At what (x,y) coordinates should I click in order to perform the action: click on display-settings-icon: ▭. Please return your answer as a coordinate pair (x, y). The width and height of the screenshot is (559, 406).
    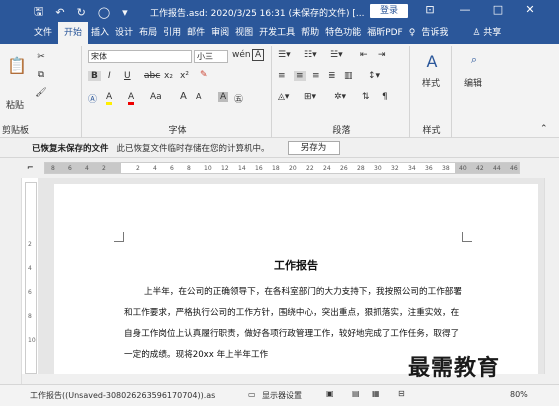
    Looking at the image, I should click on (252, 394).